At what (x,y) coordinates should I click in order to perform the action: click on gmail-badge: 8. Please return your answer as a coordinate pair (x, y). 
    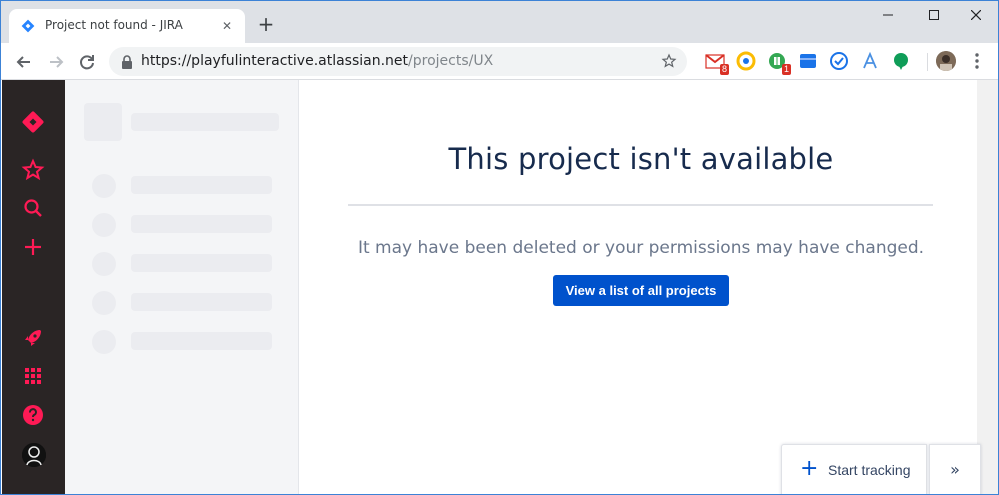
    Looking at the image, I should click on (724, 69).